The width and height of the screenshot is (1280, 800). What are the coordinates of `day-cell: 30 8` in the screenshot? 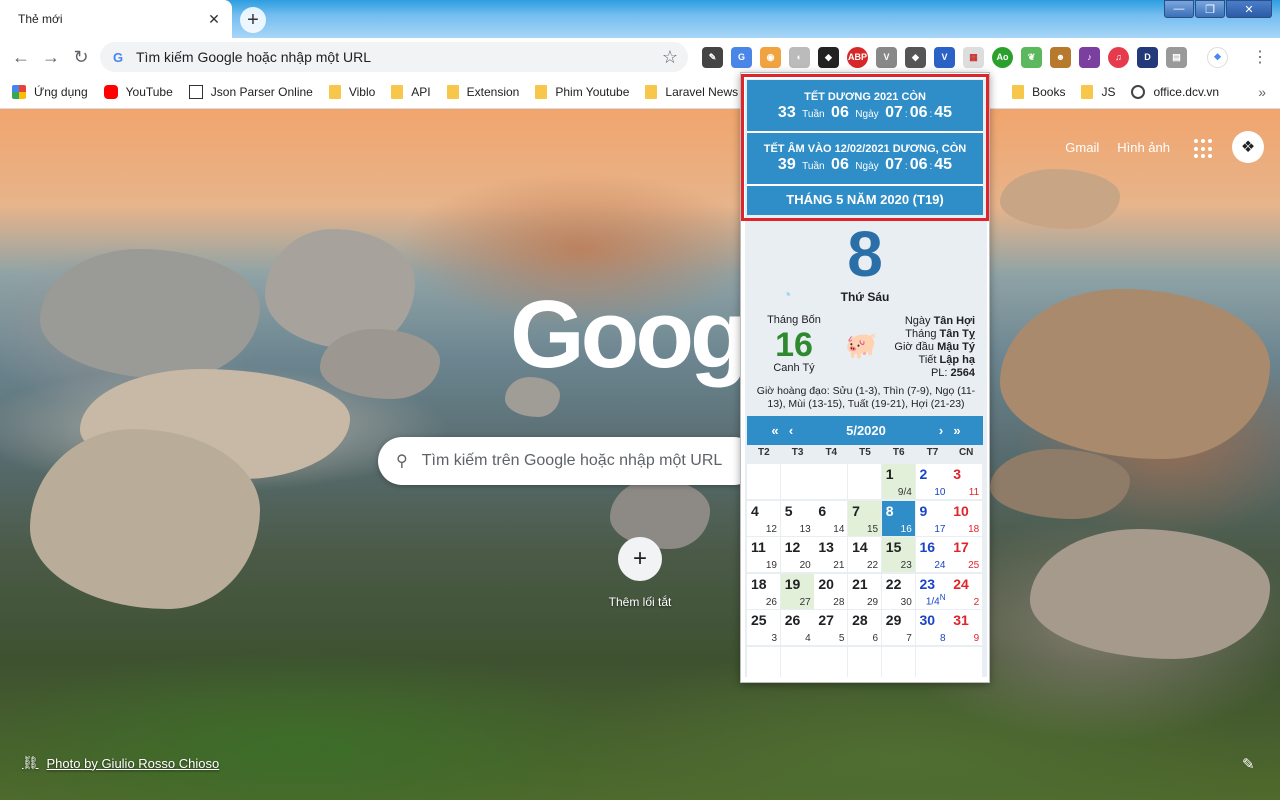 It's located at (932, 627).